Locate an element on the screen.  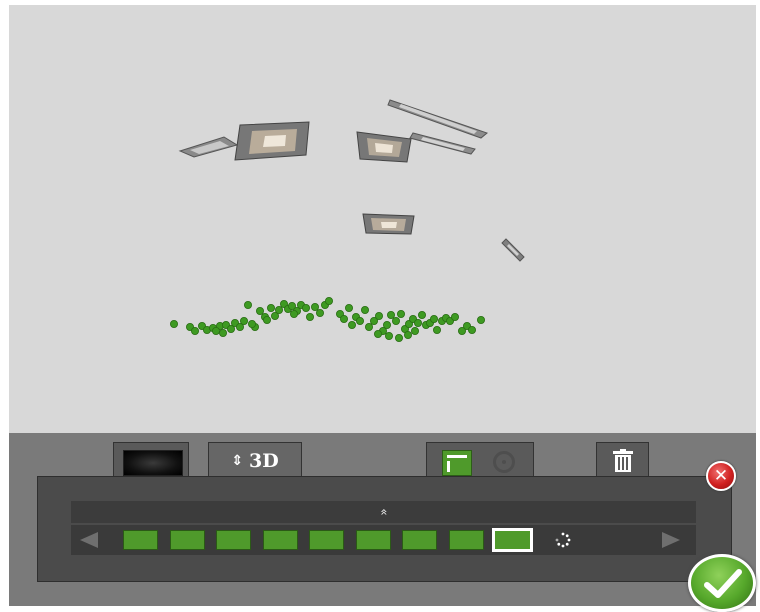
photo-thumbnail-icon is located at coordinates (153, 463).